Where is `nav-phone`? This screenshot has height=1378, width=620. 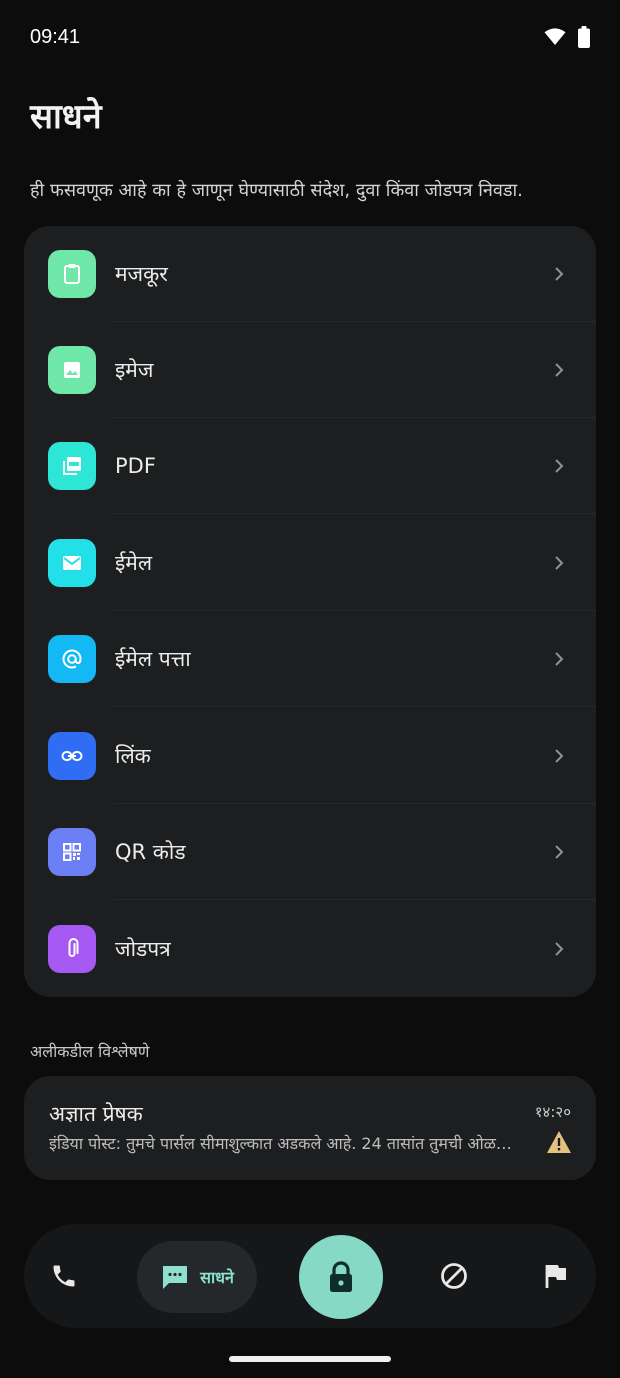 nav-phone is located at coordinates (64, 1276).